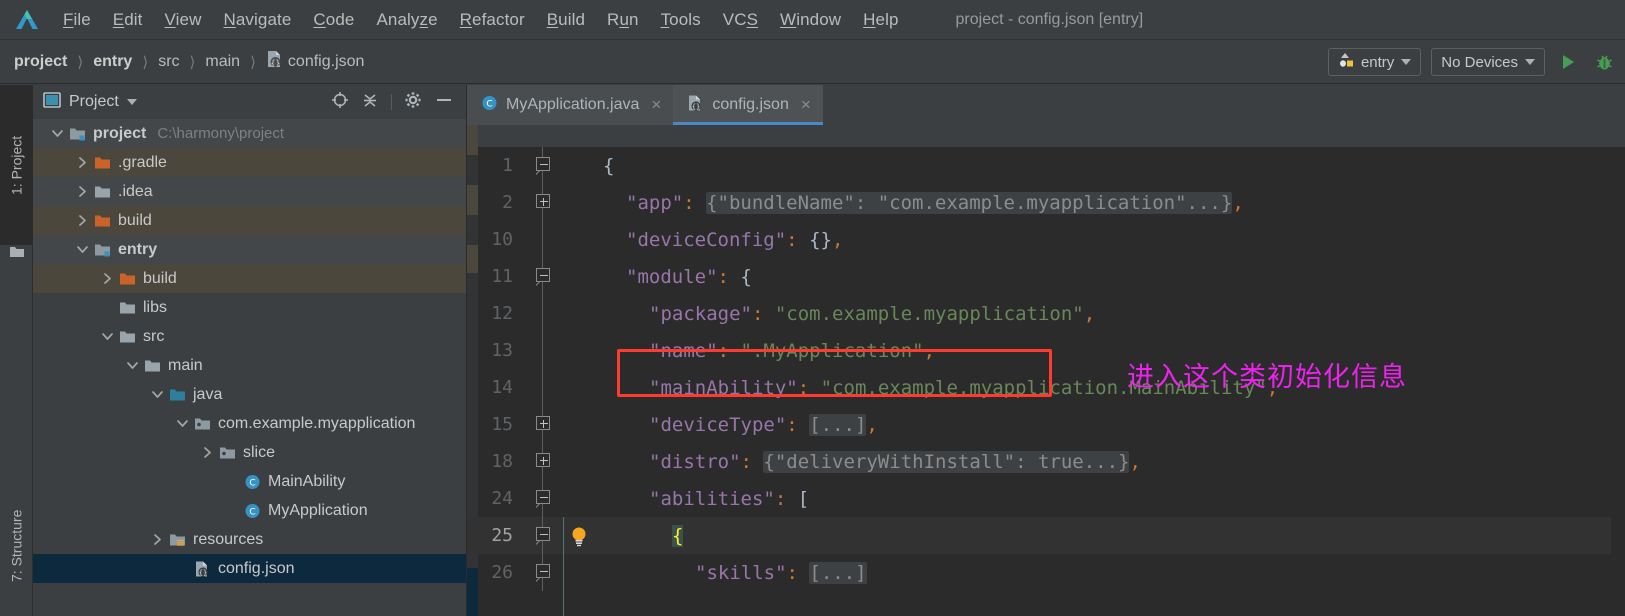 The image size is (1625, 616). Describe the element at coordinates (502, 498) in the screenshot. I see `line-number: 24` at that location.